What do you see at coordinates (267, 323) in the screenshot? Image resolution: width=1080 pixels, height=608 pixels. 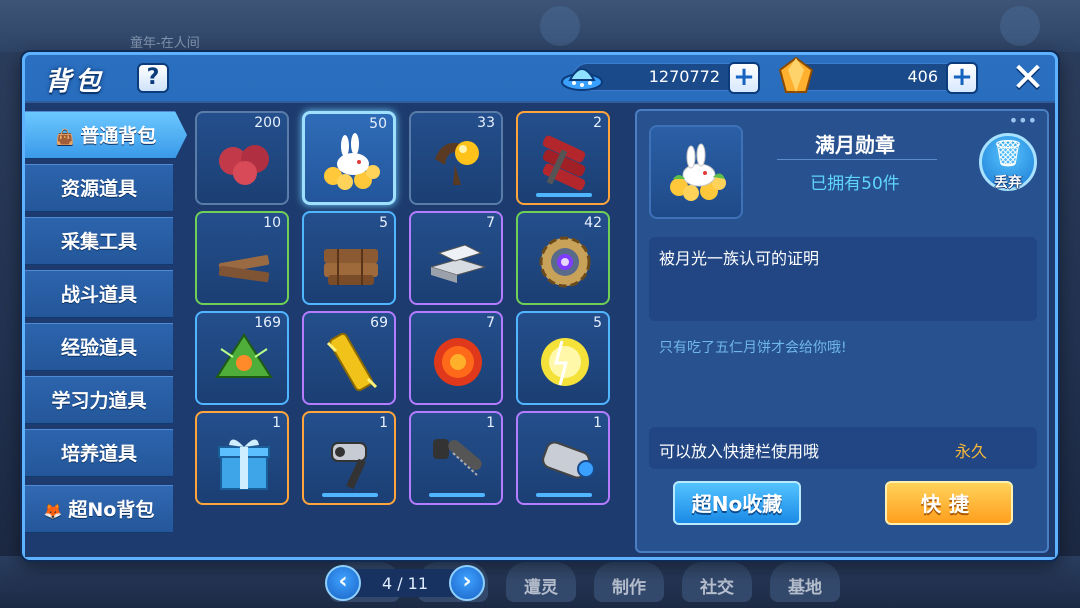 I see `item-count: 169` at bounding box center [267, 323].